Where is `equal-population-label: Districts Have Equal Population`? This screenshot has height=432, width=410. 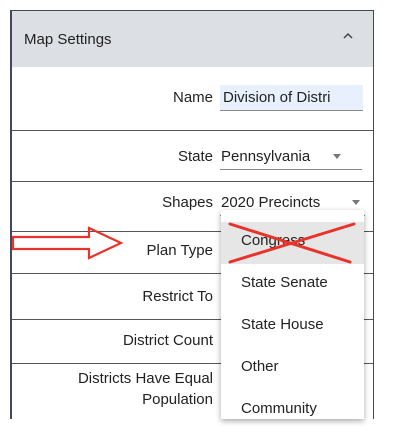
equal-population-label: Districts Have Equal Population is located at coordinates (145, 389).